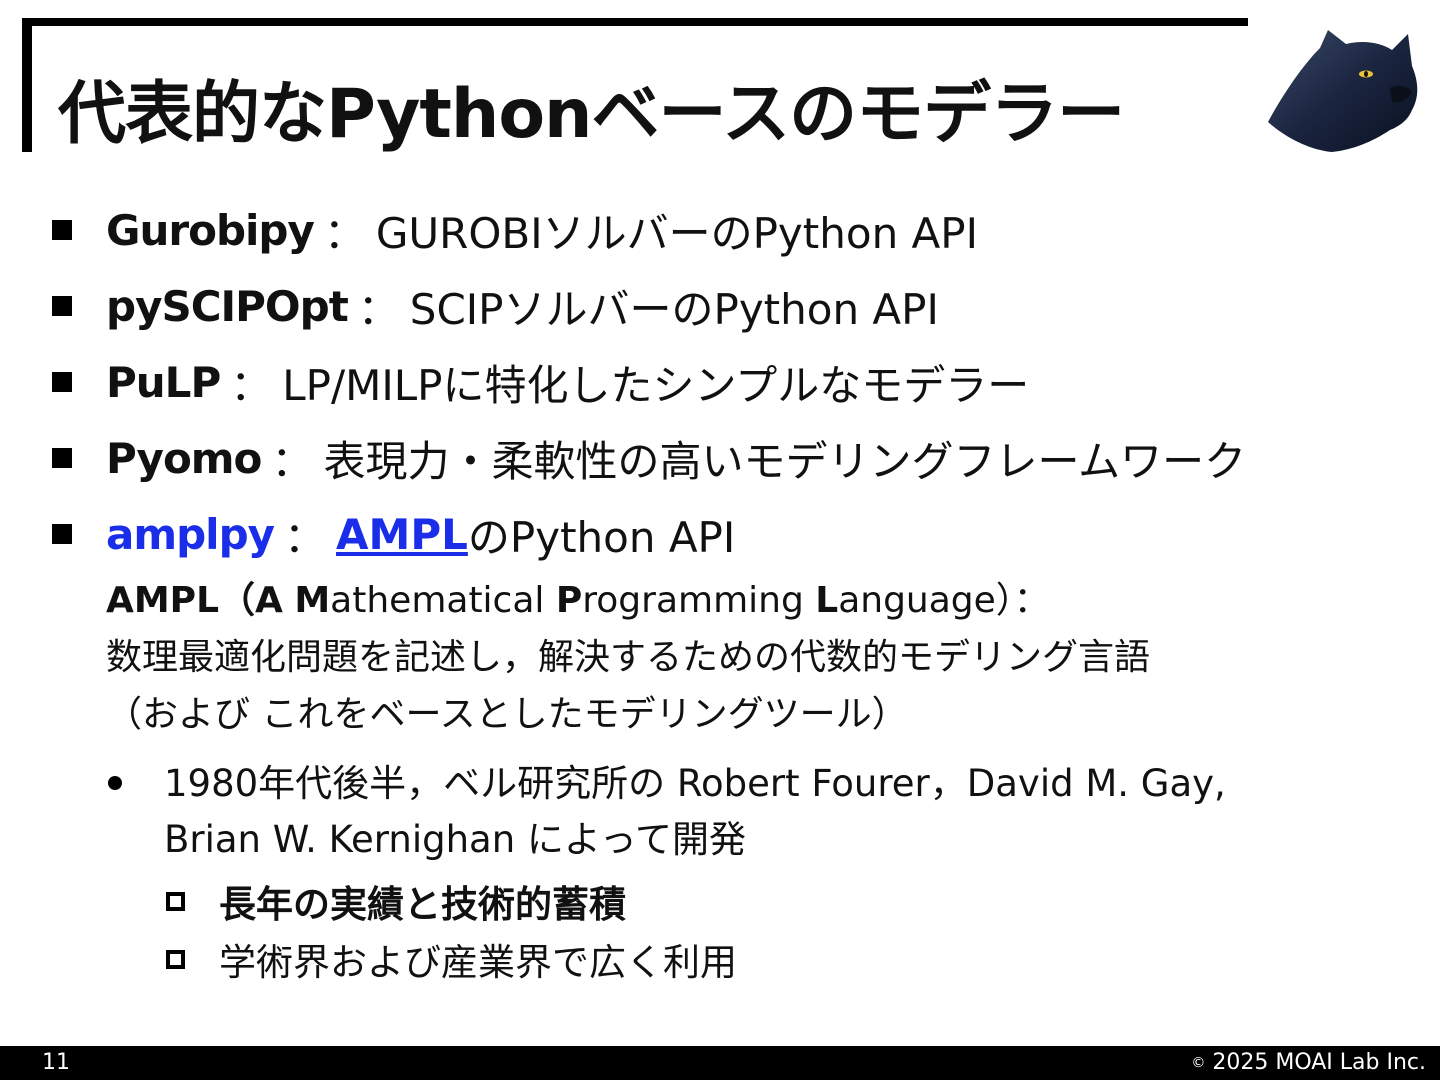 This screenshot has height=1080, width=1440. I want to click on sub-bullet-list: 長年の実績と技術的蓄積 学術界および産業界で広く利用, so click(451, 930).